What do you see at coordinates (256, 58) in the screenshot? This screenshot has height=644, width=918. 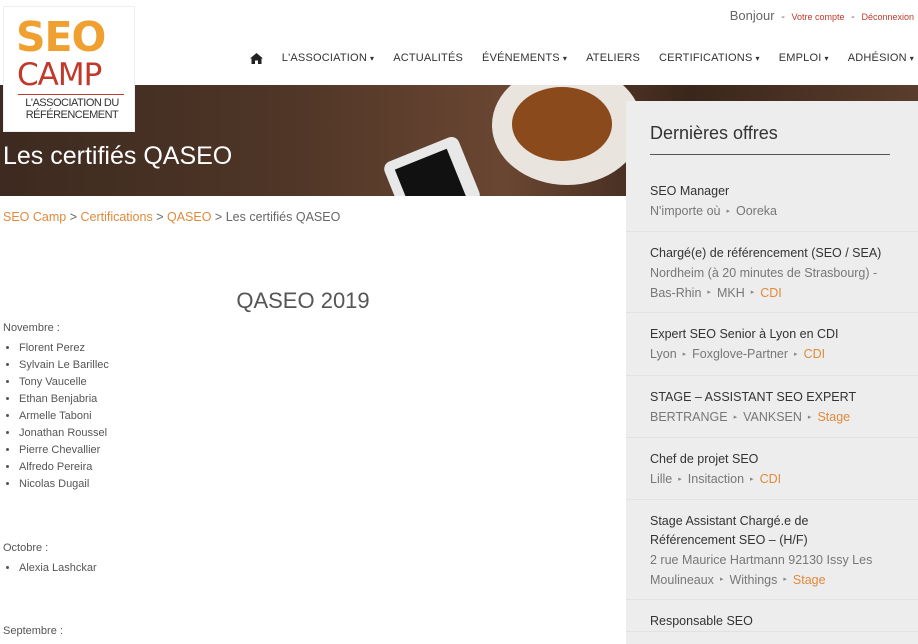 I see `home-icon` at bounding box center [256, 58].